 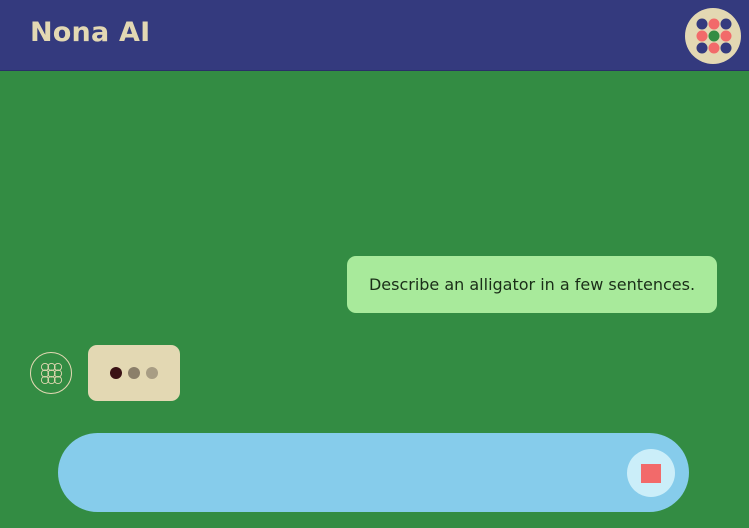 What do you see at coordinates (90, 32) in the screenshot?
I see `app-title: Nona AI` at bounding box center [90, 32].